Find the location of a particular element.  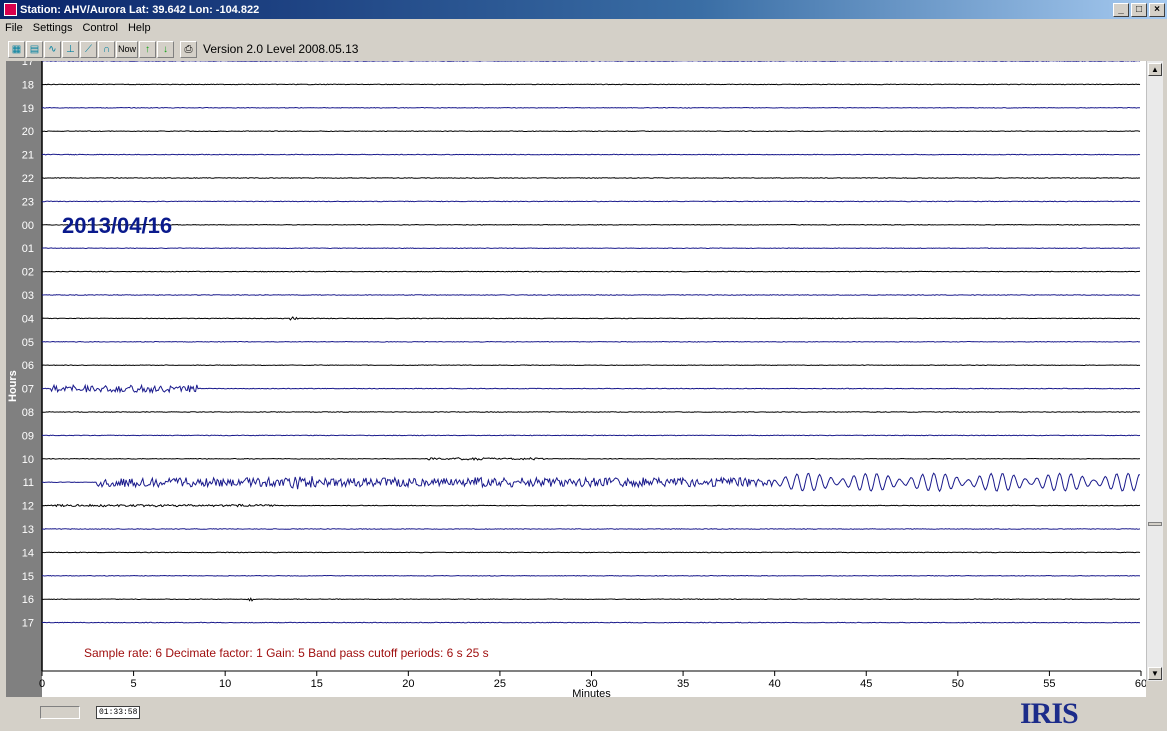

hour-tick-label: 06 is located at coordinates (28, 366).